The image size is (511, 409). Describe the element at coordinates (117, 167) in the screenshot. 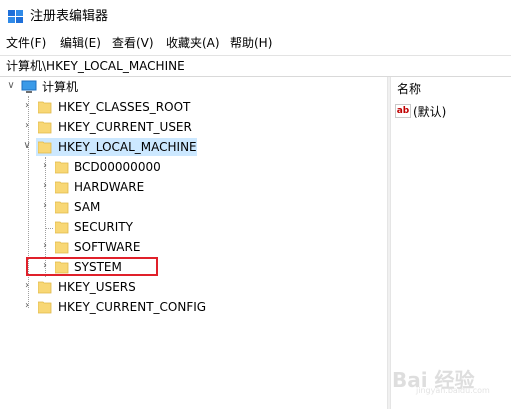

I see `tree-node-label: BCD00000000` at that location.